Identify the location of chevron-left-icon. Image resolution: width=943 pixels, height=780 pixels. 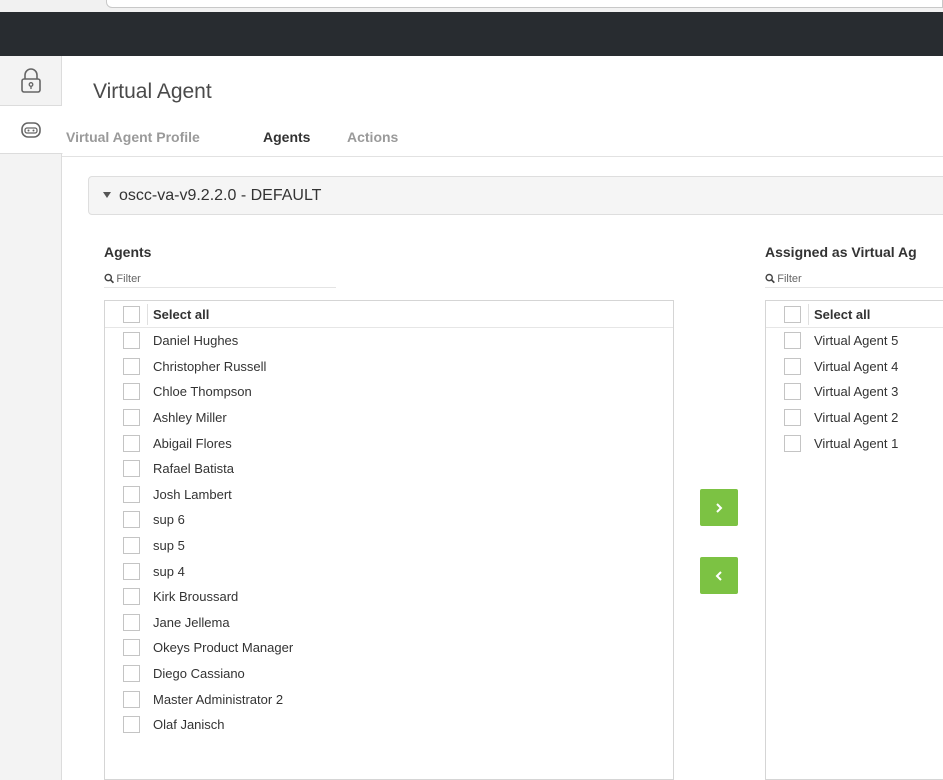
(718, 575).